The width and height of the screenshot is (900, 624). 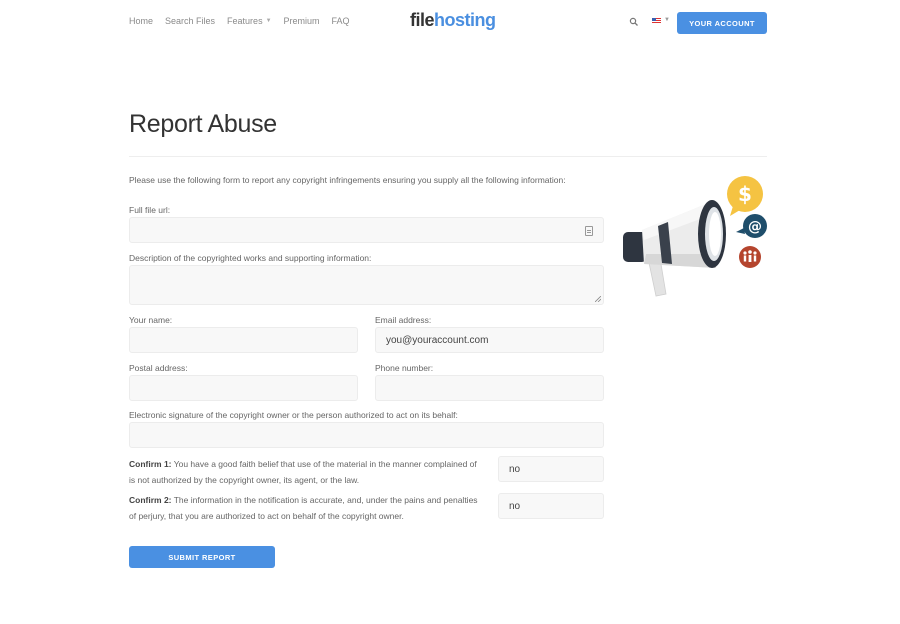 I want to click on postal-label: Postal address:, so click(x=158, y=368).